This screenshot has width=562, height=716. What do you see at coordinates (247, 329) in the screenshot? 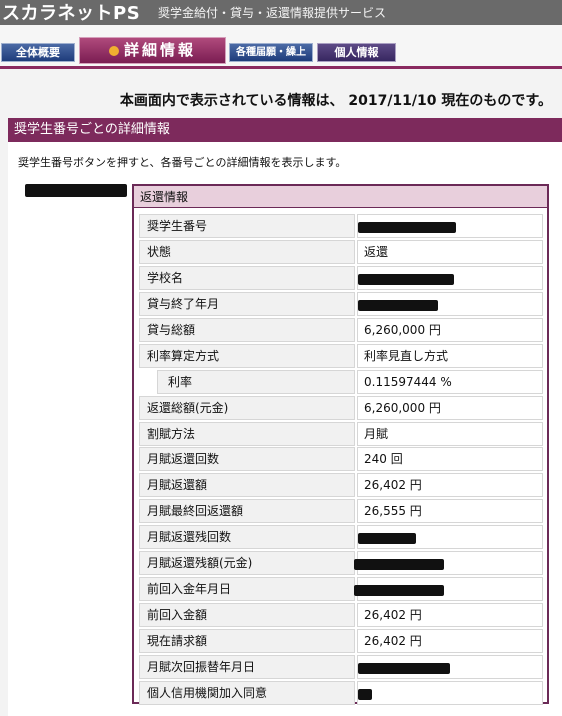
I see `row-label: 貸与総額` at bounding box center [247, 329].